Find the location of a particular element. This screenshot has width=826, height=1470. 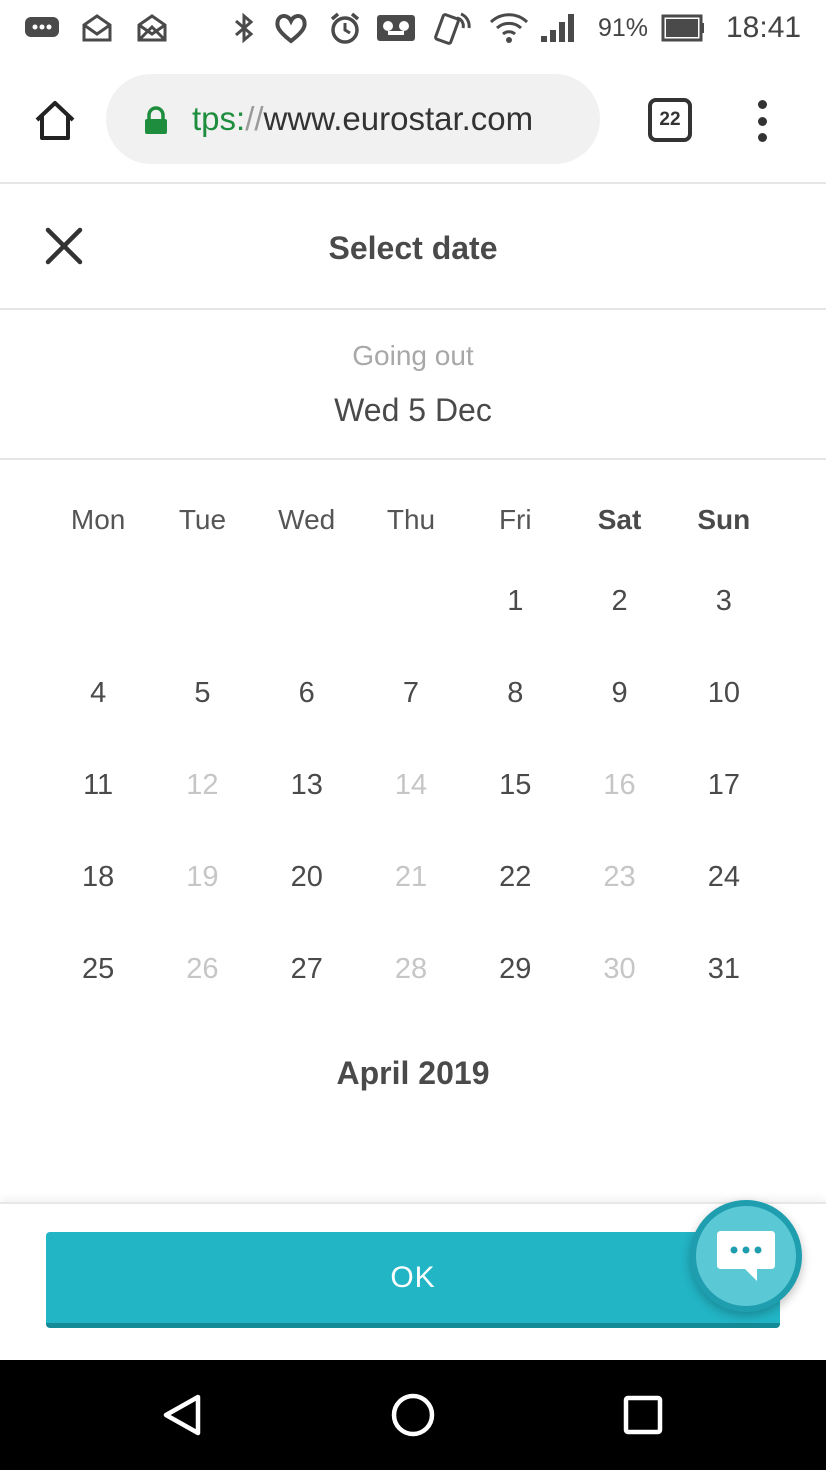

calendar-week-row: 4 5 6 7 8 9 10 is located at coordinates (411, 693).